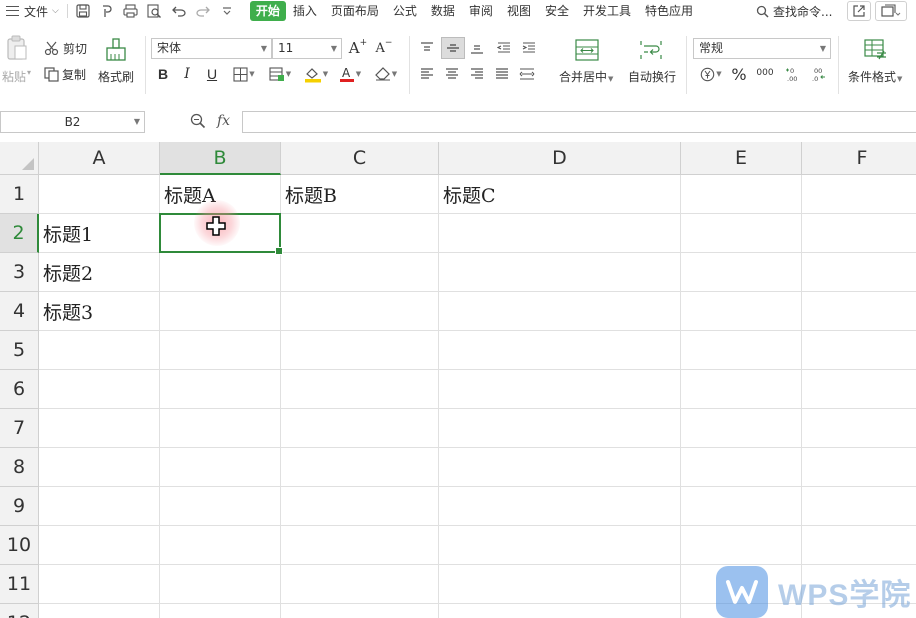  Describe the element at coordinates (163, 74) in the screenshot. I see `bold-button: B` at that location.